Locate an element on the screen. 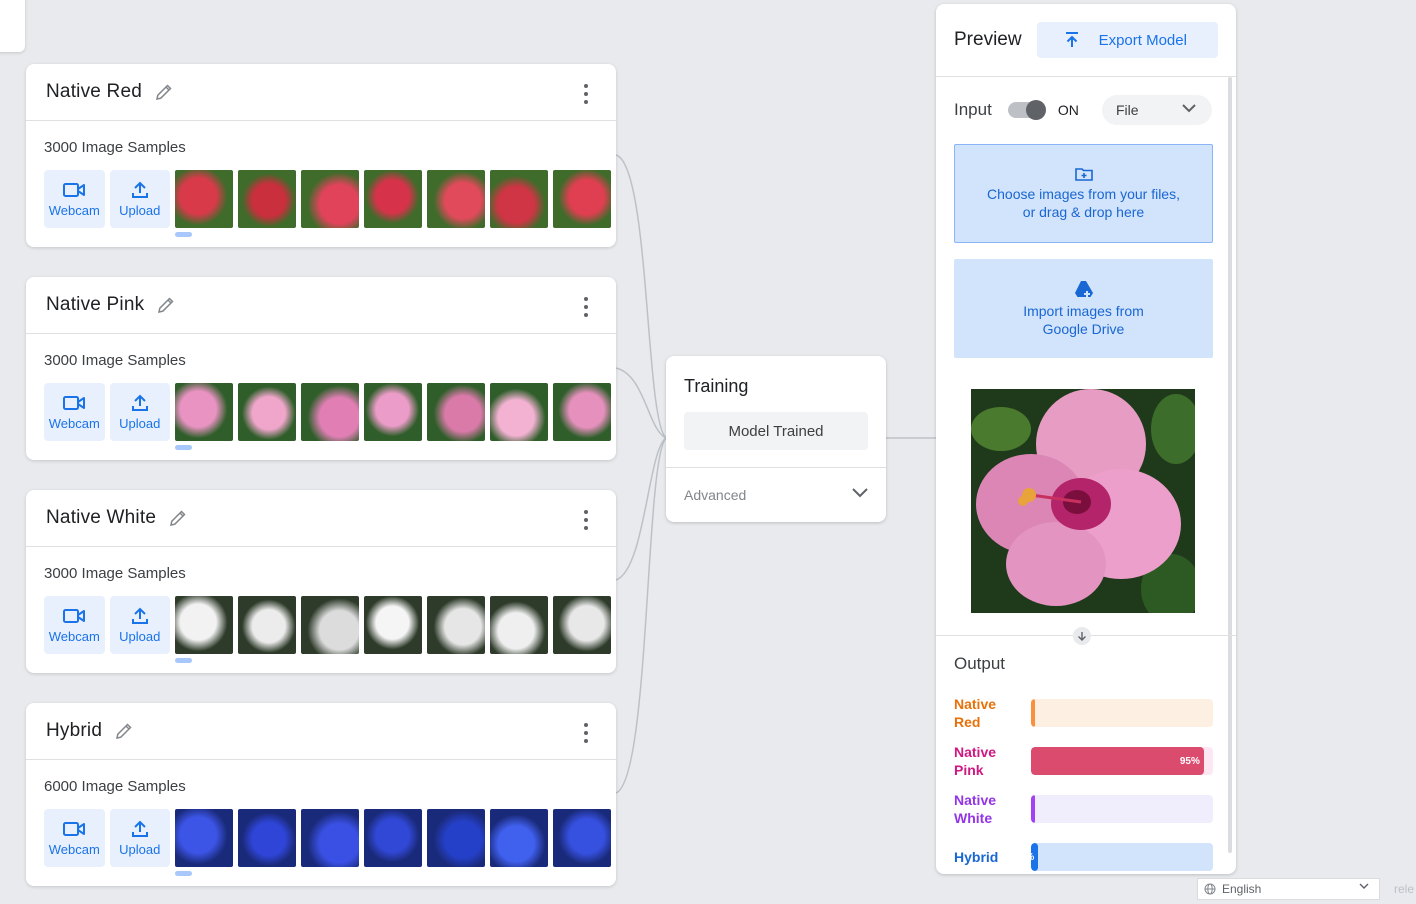 This screenshot has height=904, width=1416. input-toggle is located at coordinates (1026, 110).